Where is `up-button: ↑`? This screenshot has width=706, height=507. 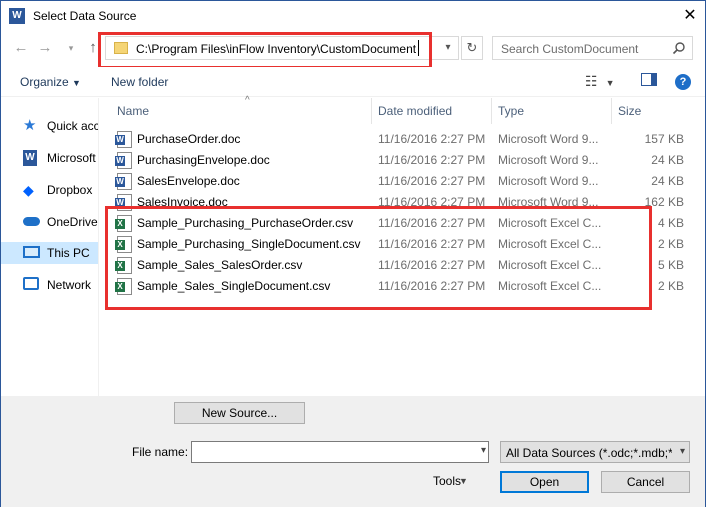 up-button: ↑ is located at coordinates (93, 48).